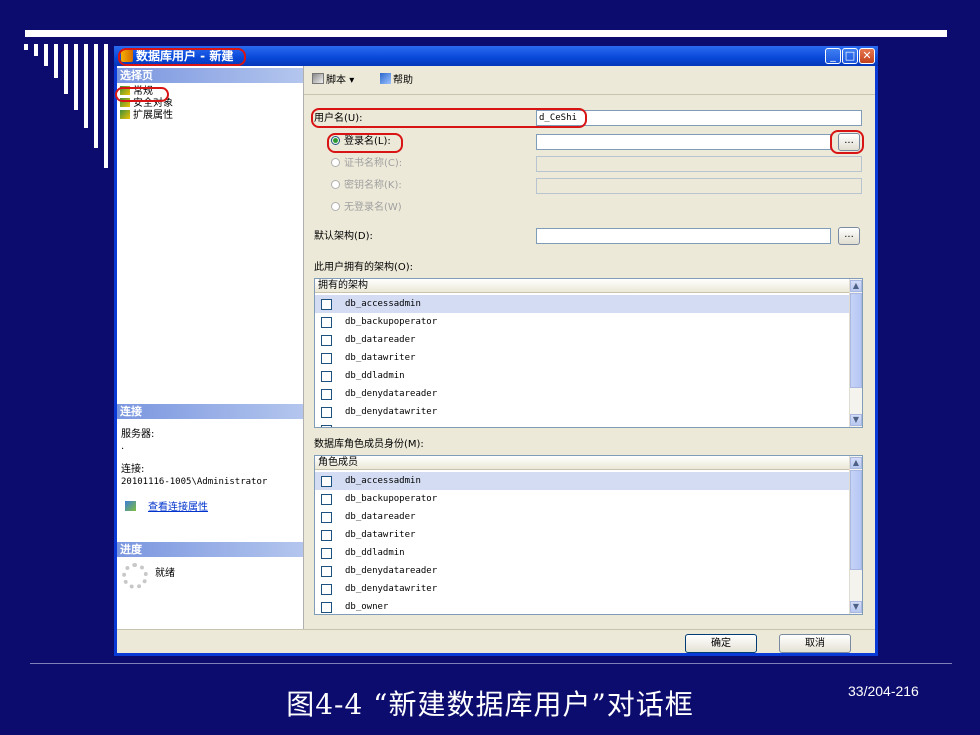 This screenshot has height=735, width=980. What do you see at coordinates (333, 80) in the screenshot?
I see `script-button: 脚本 ▾` at bounding box center [333, 80].